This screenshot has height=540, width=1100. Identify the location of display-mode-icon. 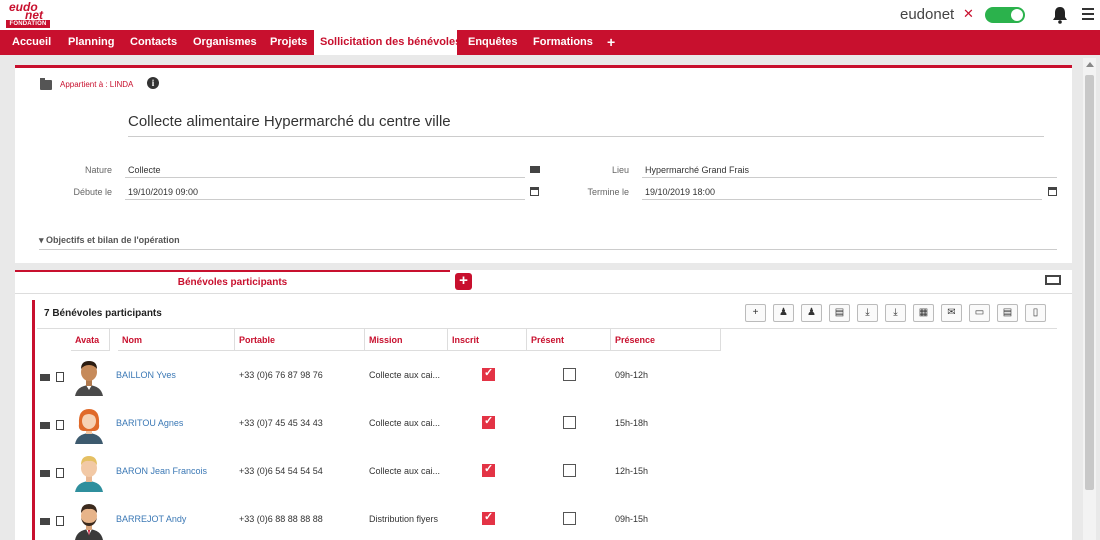
(1053, 280).